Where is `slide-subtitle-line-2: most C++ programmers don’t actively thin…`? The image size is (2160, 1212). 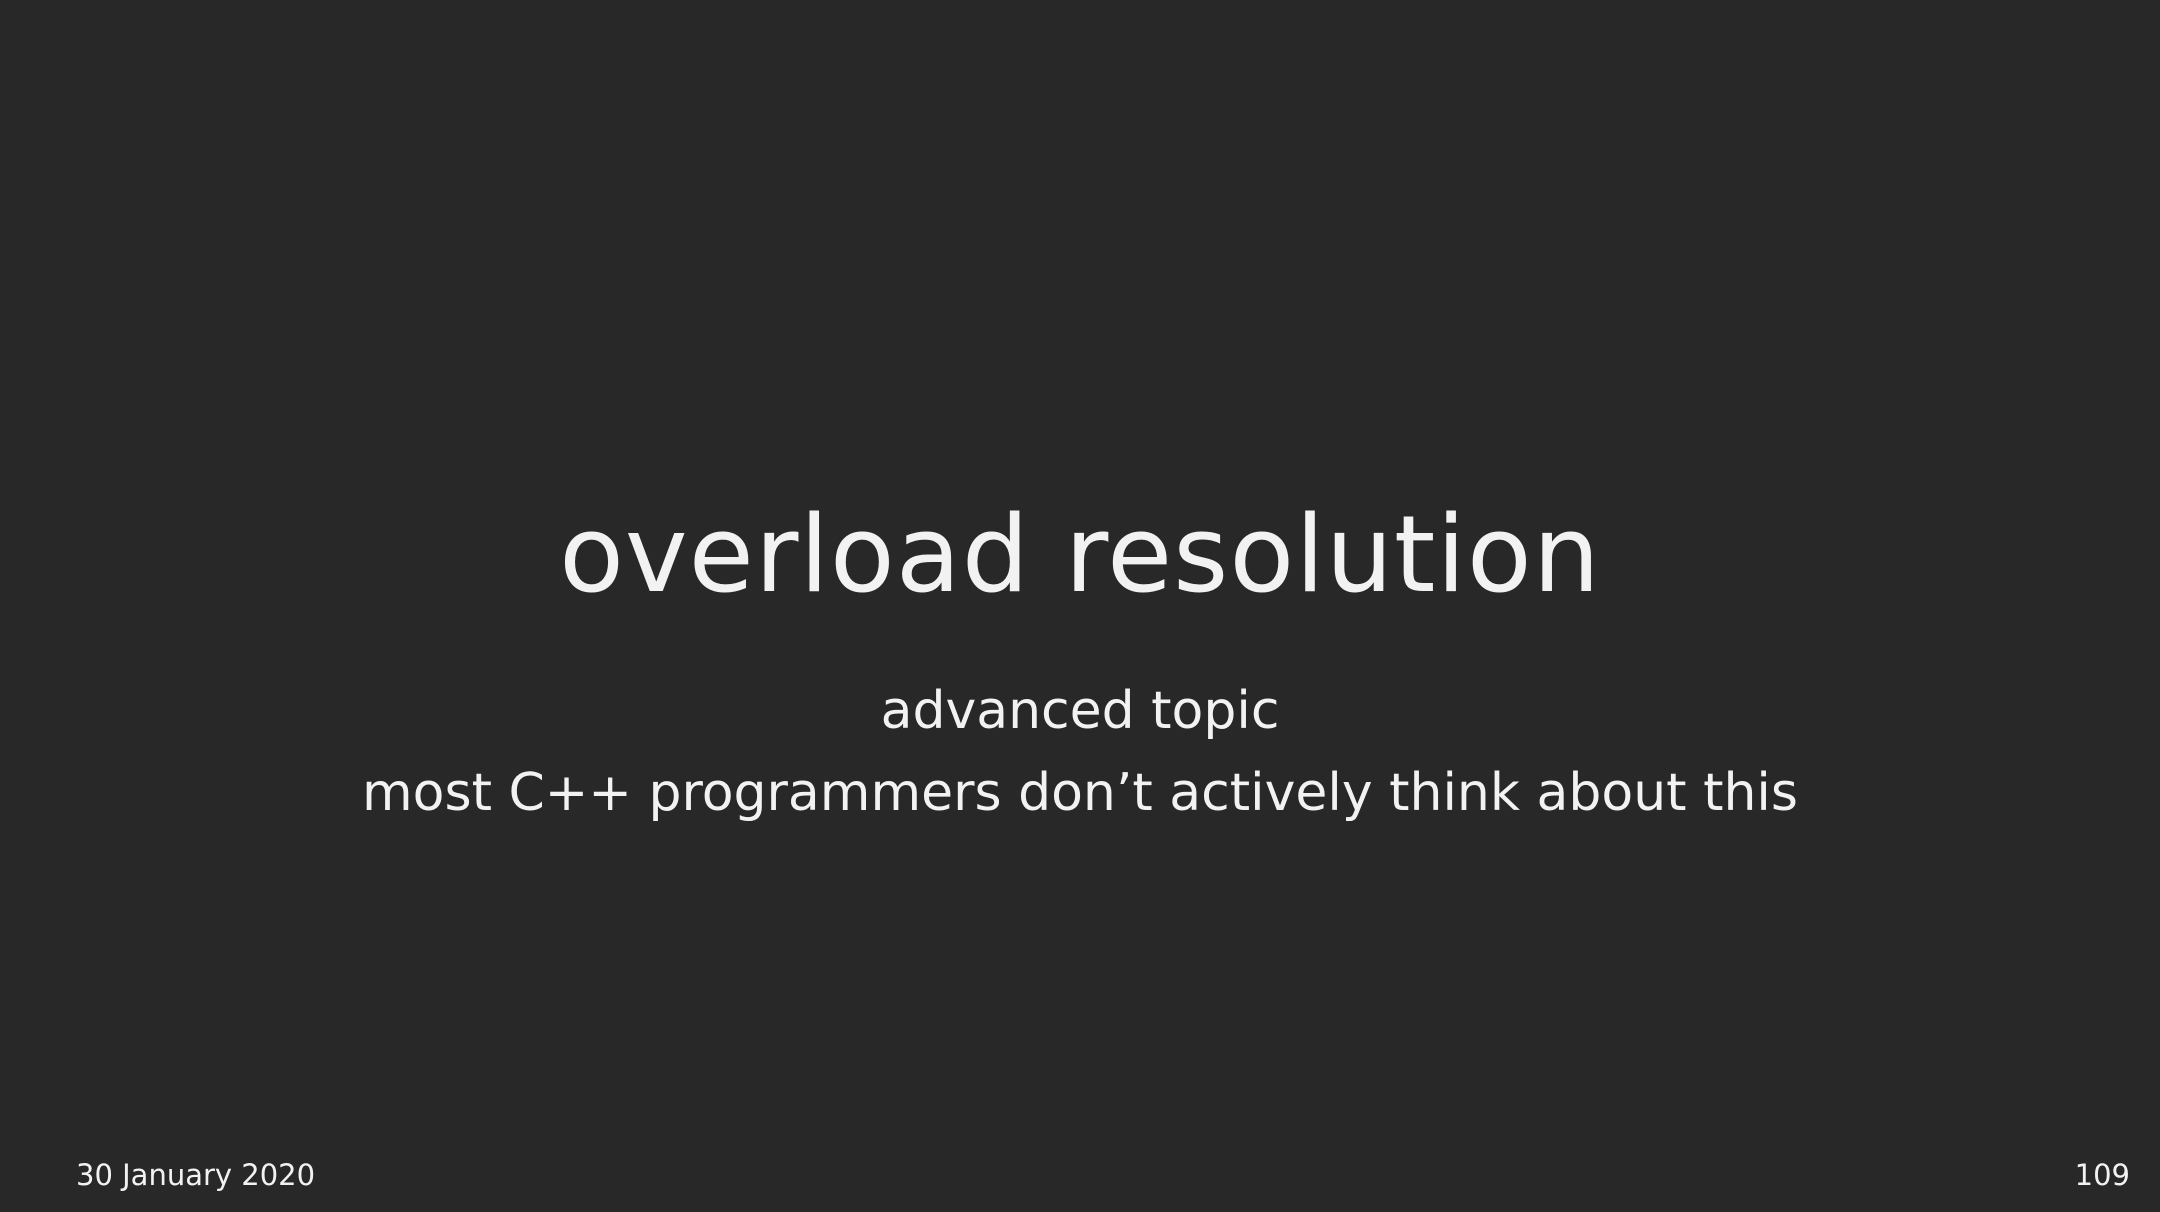 slide-subtitle-line-2: most C++ programmers don’t actively thin… is located at coordinates (1080, 793).